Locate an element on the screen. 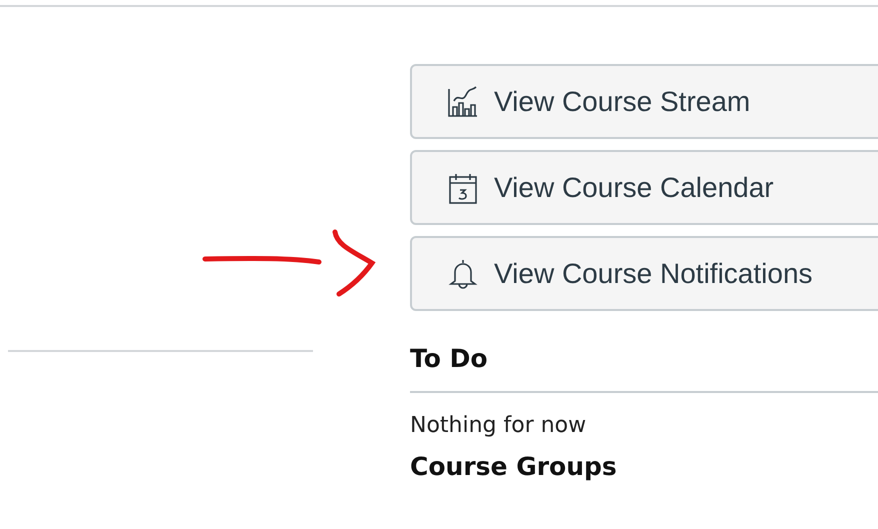 This screenshot has height=529, width=878. section-heading: Course Groups is located at coordinates (514, 466).